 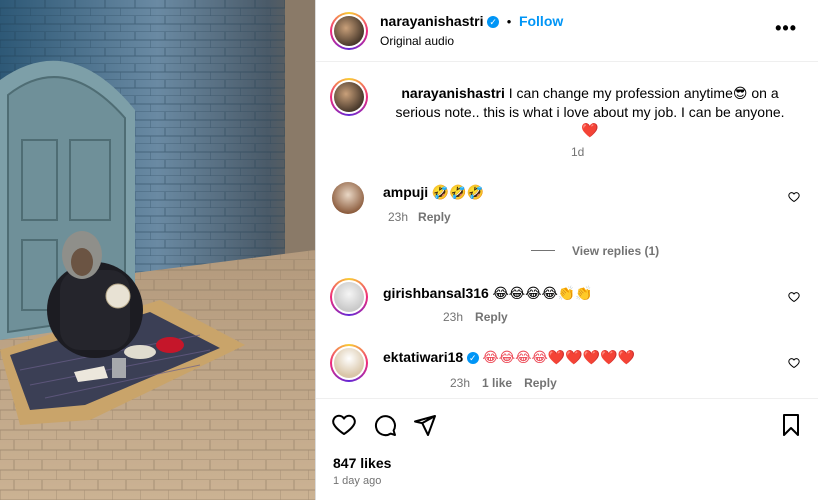 I want to click on comment-text: 😂😂😂😂👏👏, so click(x=542, y=294).